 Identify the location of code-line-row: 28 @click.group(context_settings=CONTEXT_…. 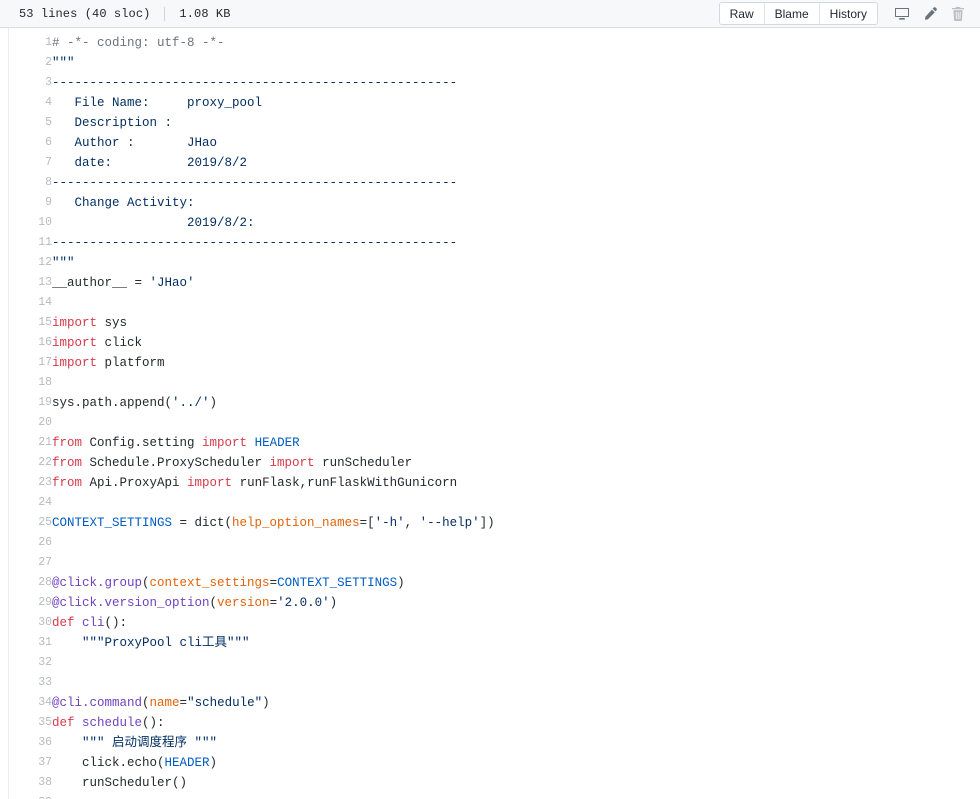
(490, 583).